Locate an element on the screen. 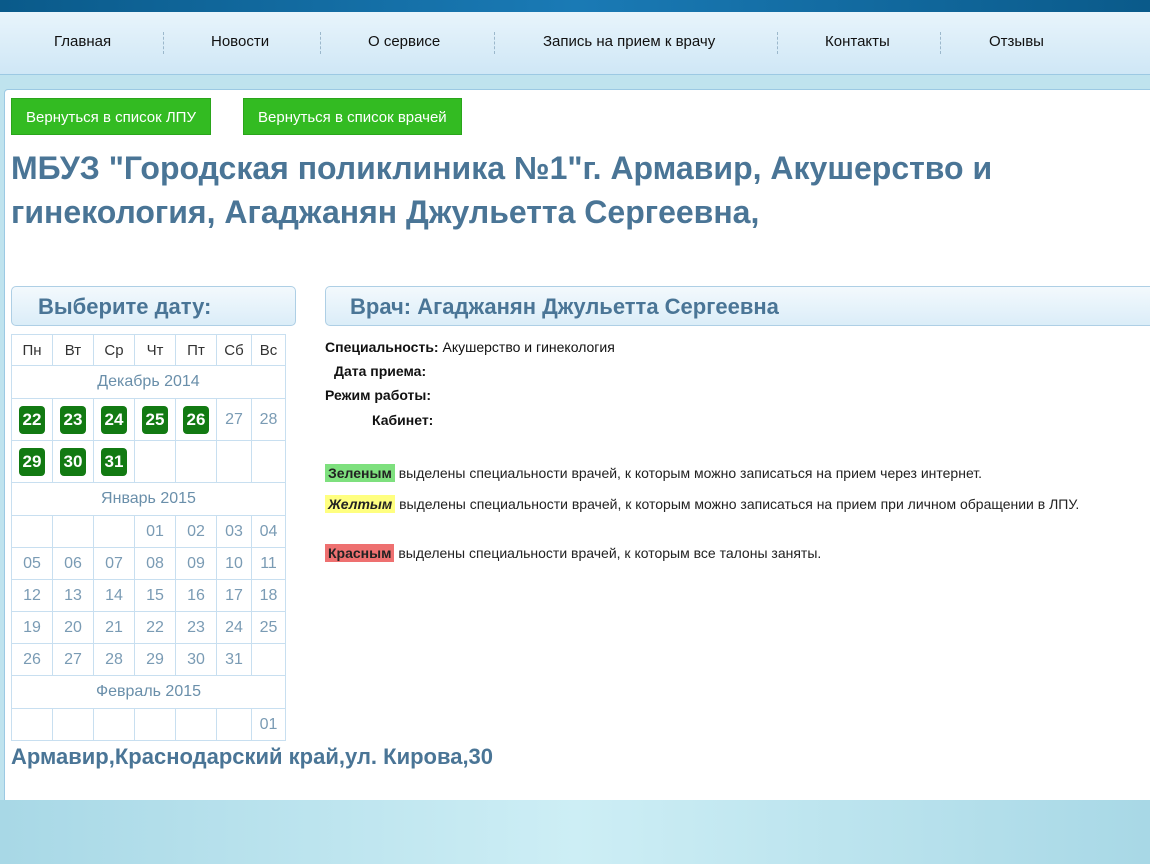 Image resolution: width=1150 pixels, height=864 pixels. cabinet-label: Кабинет: is located at coordinates (403, 420).